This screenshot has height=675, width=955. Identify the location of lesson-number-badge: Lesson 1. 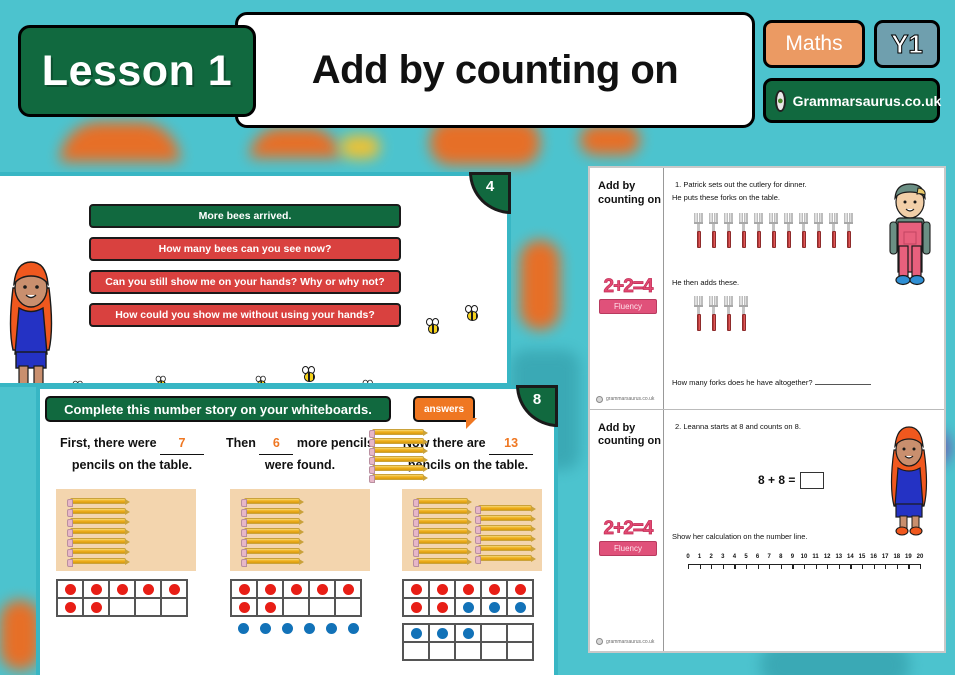
(137, 71).